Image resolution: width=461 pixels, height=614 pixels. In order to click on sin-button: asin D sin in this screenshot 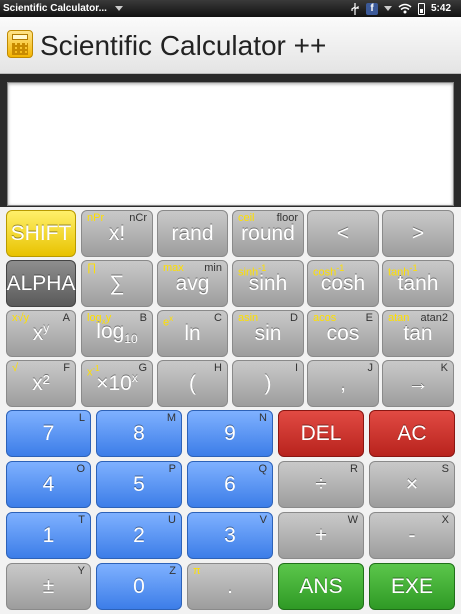, I will do `click(268, 333)`.